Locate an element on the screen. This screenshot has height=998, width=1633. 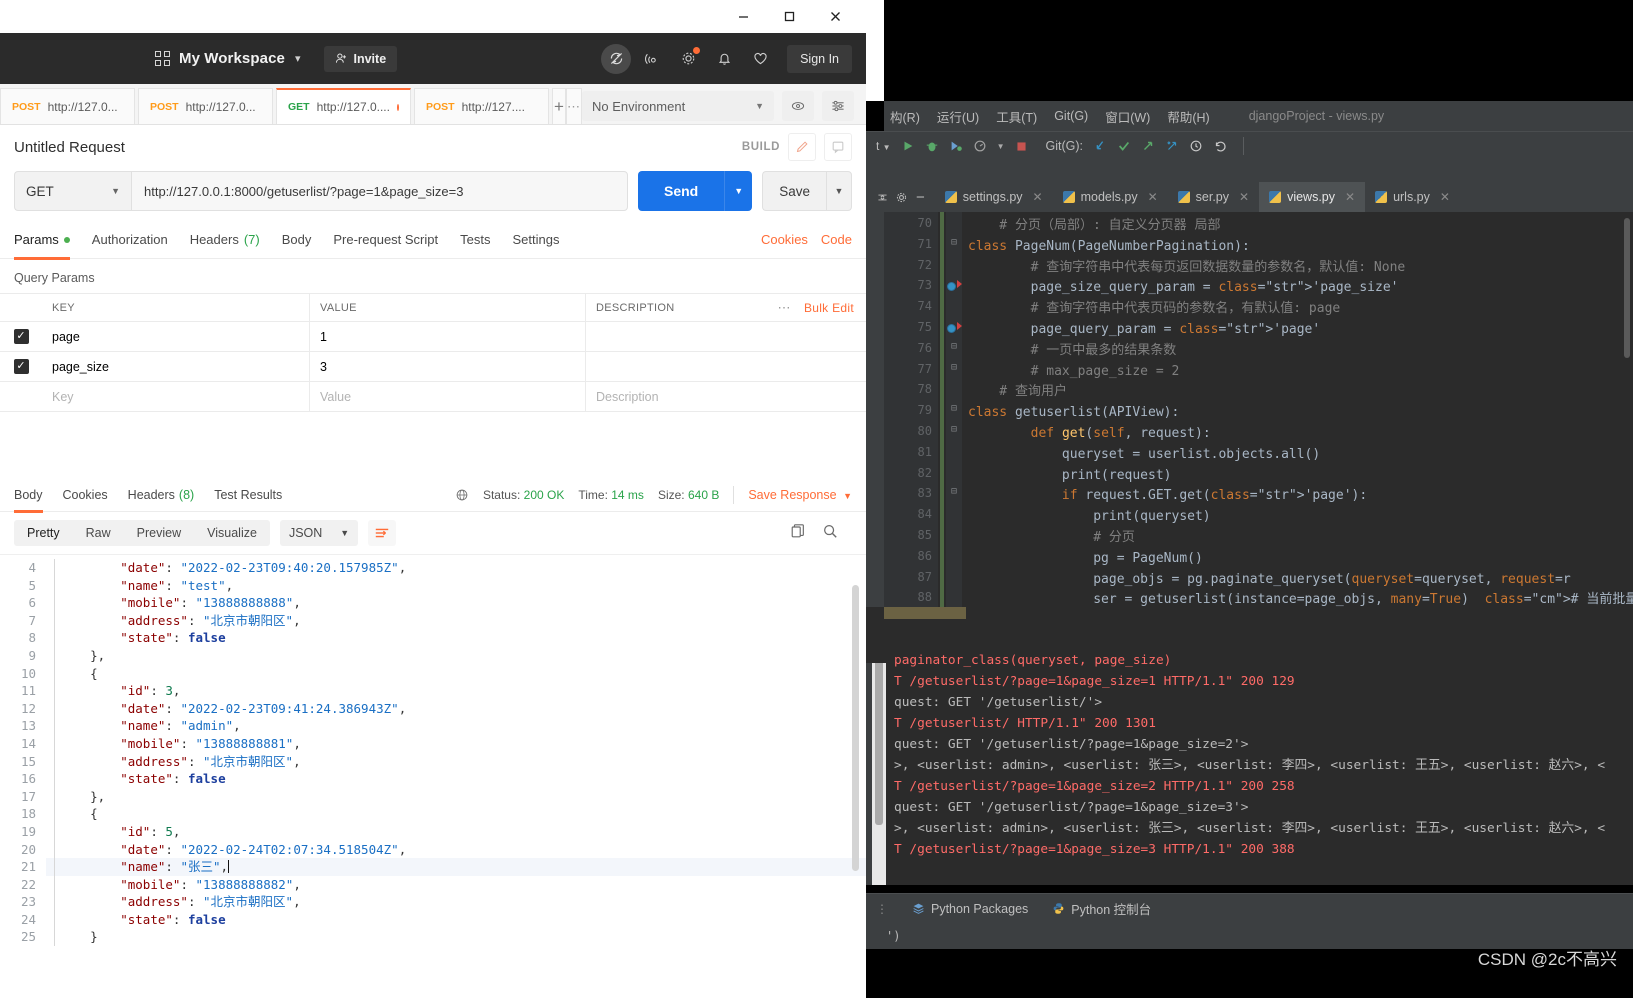
tab-pre-request-script: Pre-request Script is located at coordinates (385, 240).